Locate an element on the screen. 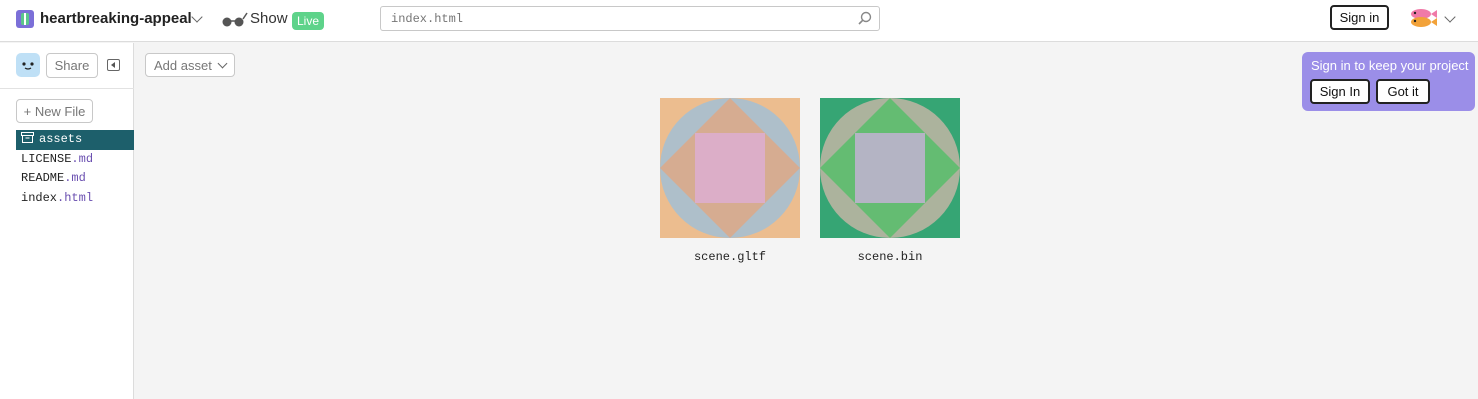 The height and width of the screenshot is (399, 1478). file-tree-item-readme: README.md is located at coordinates (75, 179).